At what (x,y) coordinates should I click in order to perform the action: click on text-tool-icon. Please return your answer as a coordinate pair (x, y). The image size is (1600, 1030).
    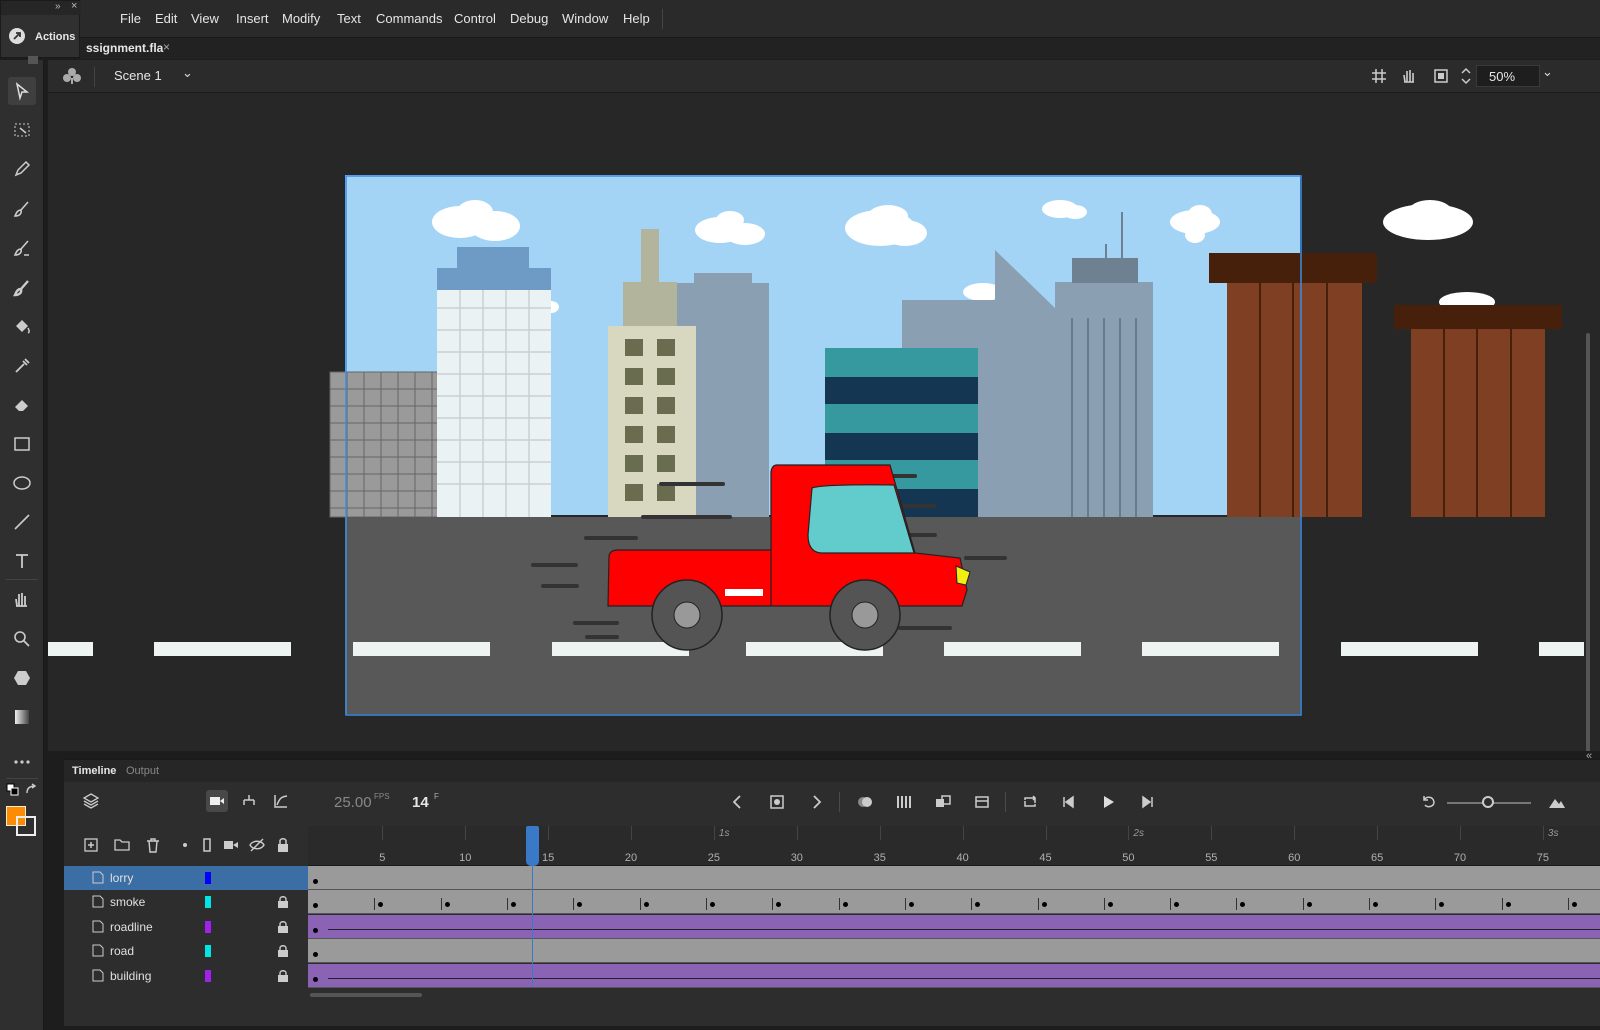
    Looking at the image, I should click on (22, 561).